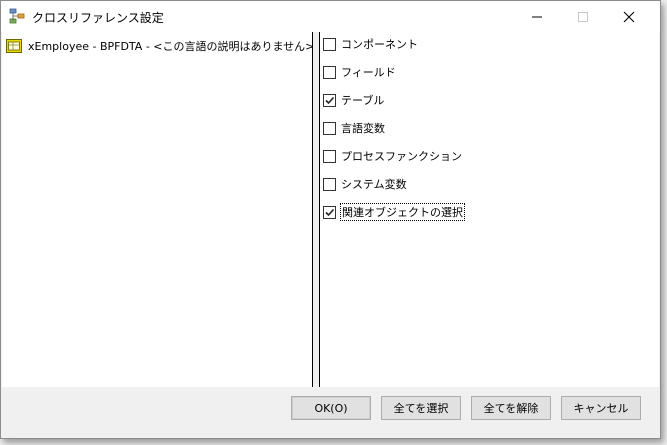 This screenshot has width=667, height=445. I want to click on option-system-variable: システム変数, so click(365, 184).